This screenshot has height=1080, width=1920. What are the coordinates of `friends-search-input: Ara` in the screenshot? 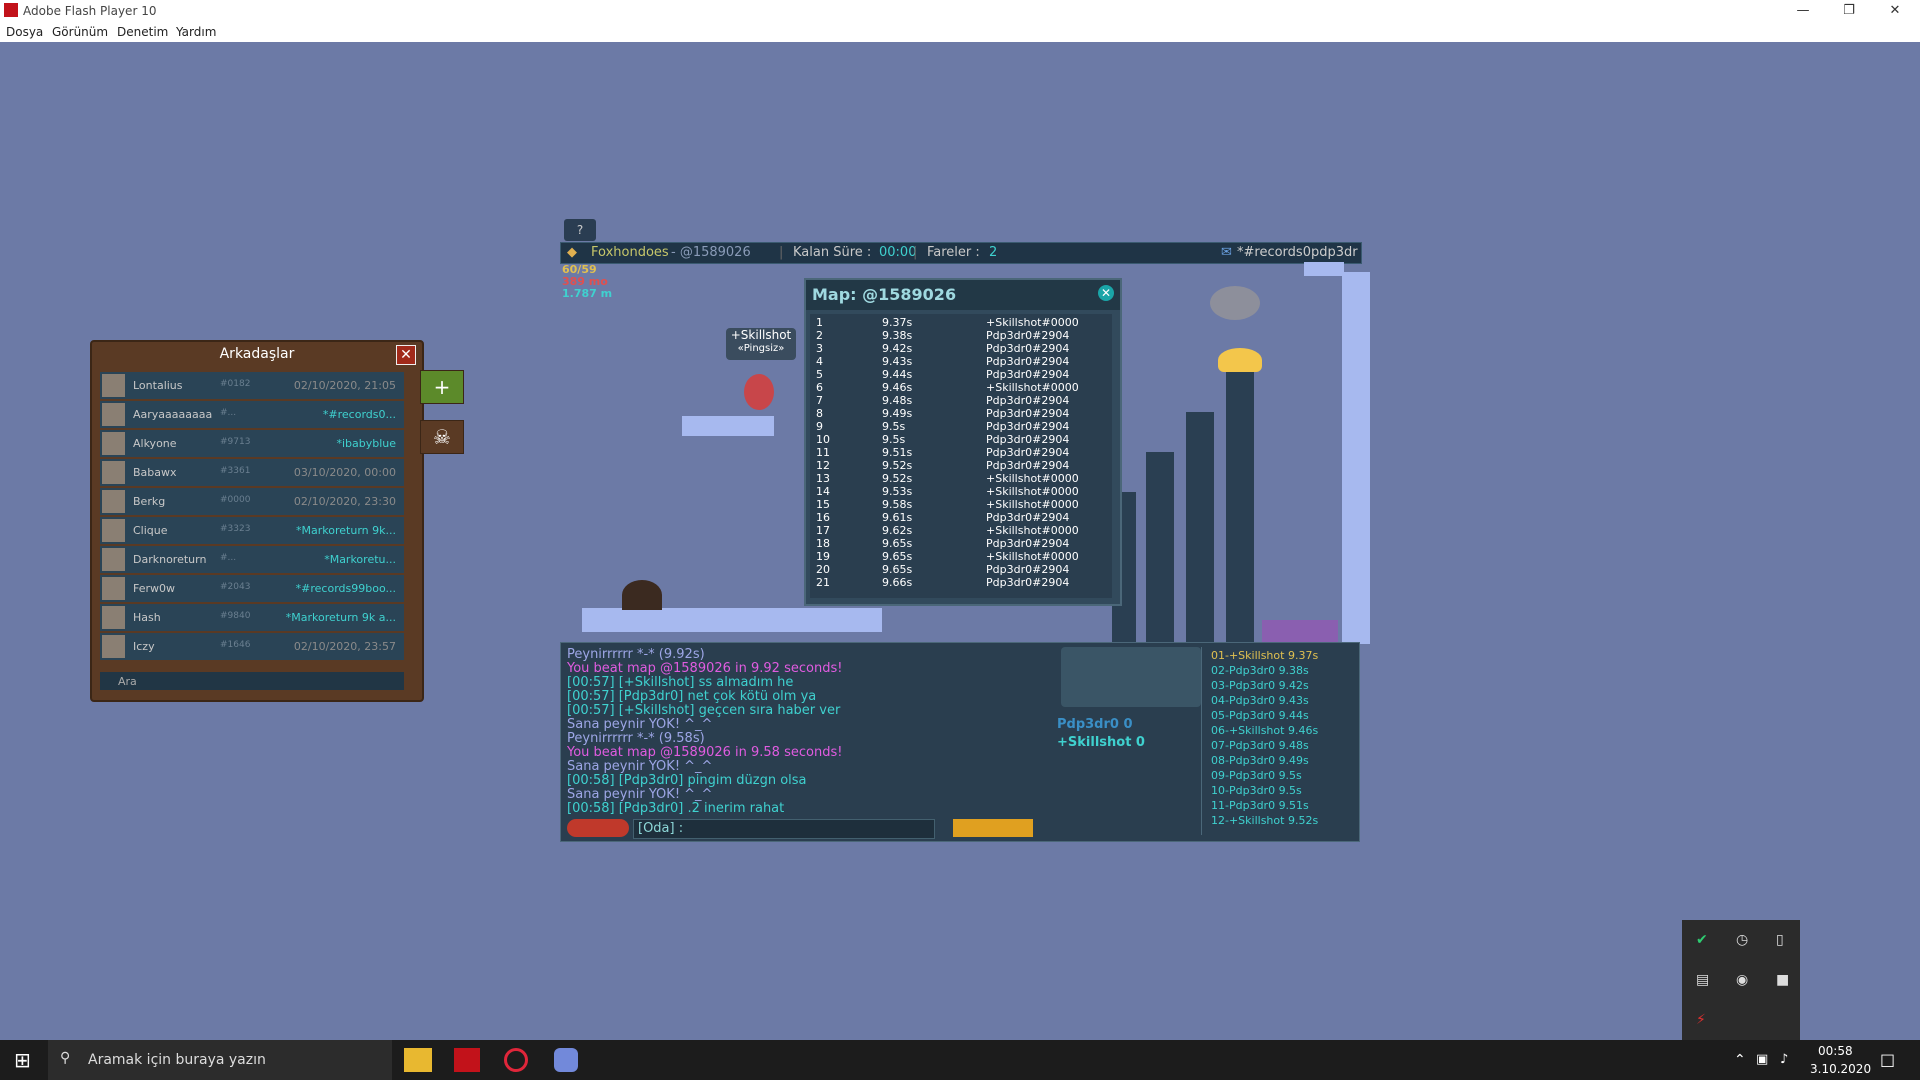 It's located at (252, 681).